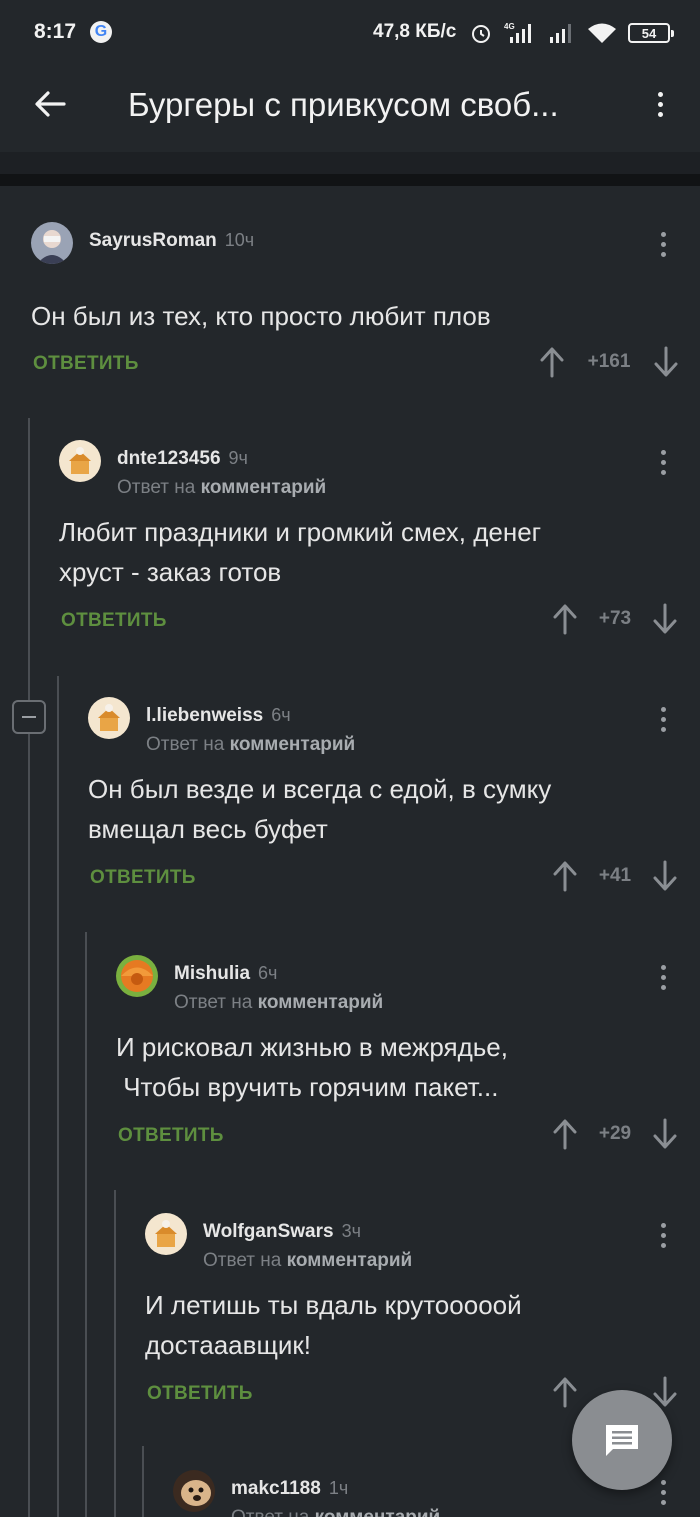  Describe the element at coordinates (350, 180) in the screenshot. I see `header-divider-dark` at that location.